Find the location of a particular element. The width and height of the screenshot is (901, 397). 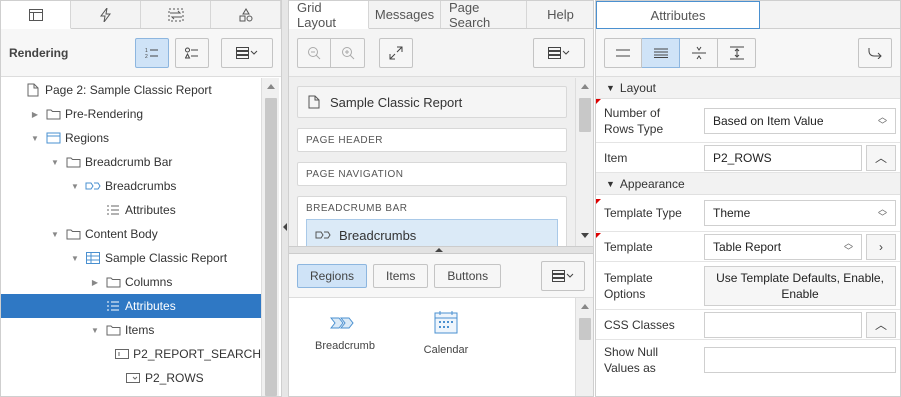

scroll-down-icon is located at coordinates (585, 235).